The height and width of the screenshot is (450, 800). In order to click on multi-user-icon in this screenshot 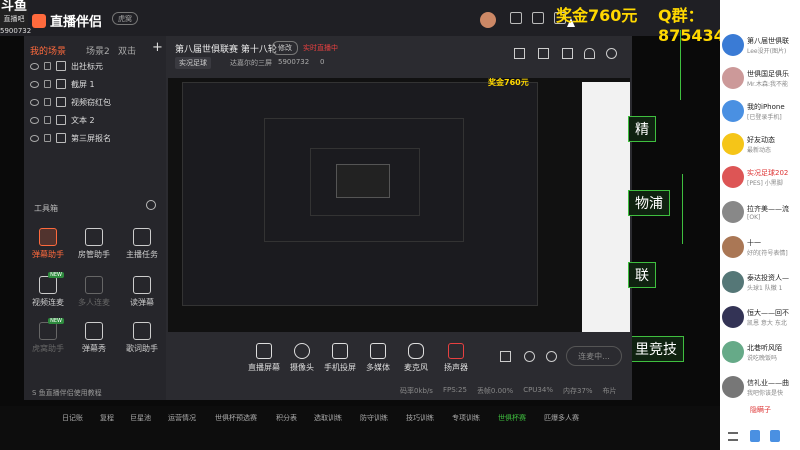, I will do `click(94, 285)`.